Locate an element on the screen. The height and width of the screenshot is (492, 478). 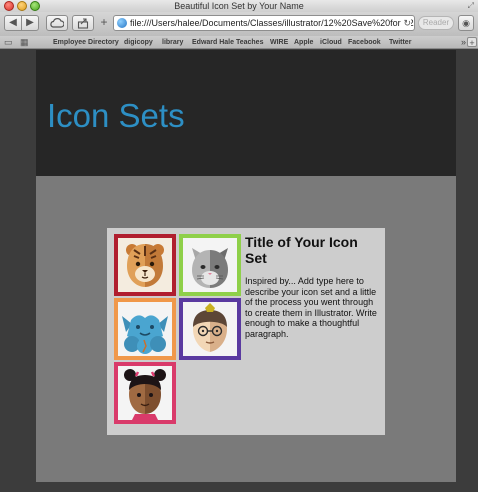
window-title: Beautiful Icon Set by Your Name is located at coordinates (239, 6).